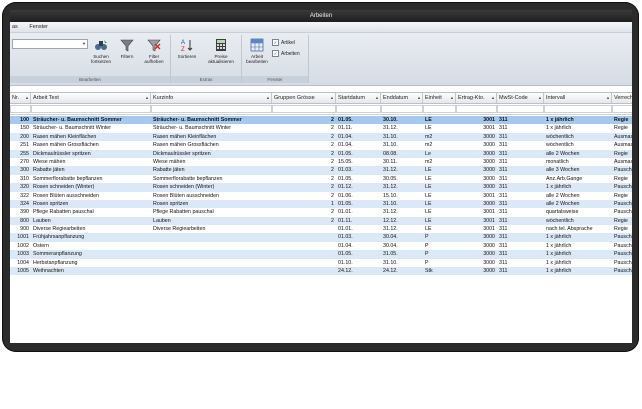 The height and width of the screenshot is (409, 642). Describe the element at coordinates (402, 98) in the screenshot. I see `column-header-end: Enddatum ▲` at that location.